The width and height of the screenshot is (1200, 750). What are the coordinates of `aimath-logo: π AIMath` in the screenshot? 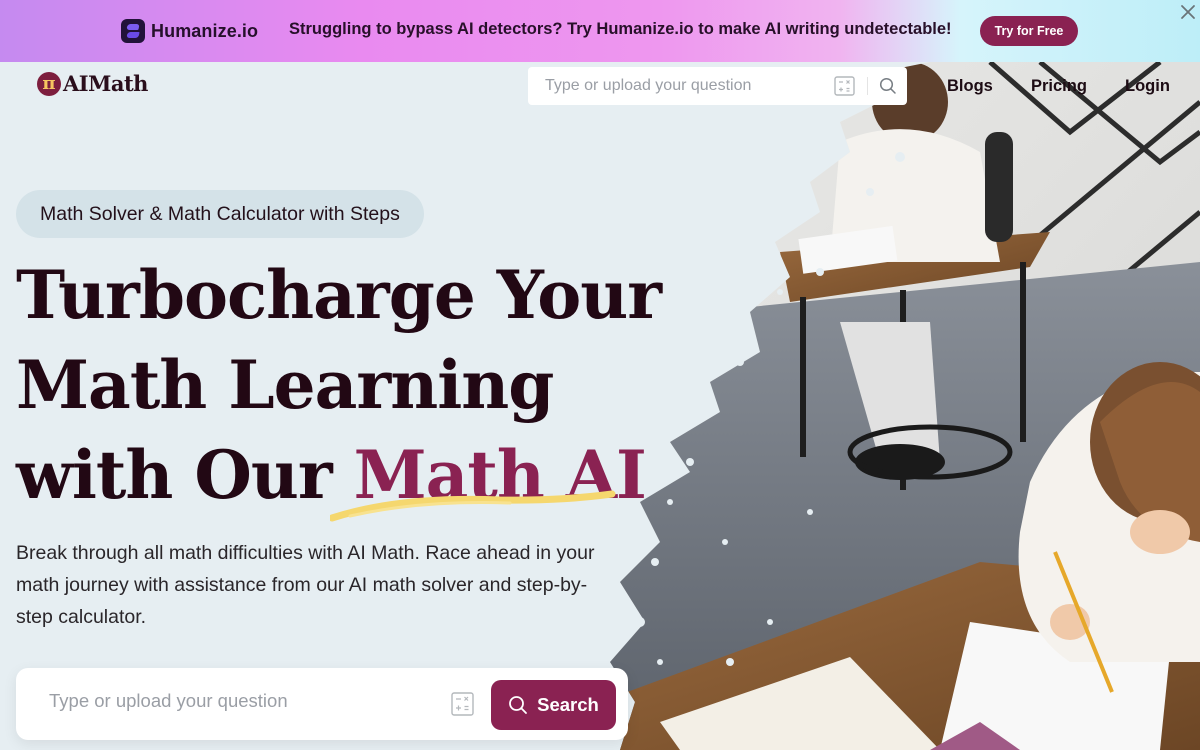 It's located at (92, 83).